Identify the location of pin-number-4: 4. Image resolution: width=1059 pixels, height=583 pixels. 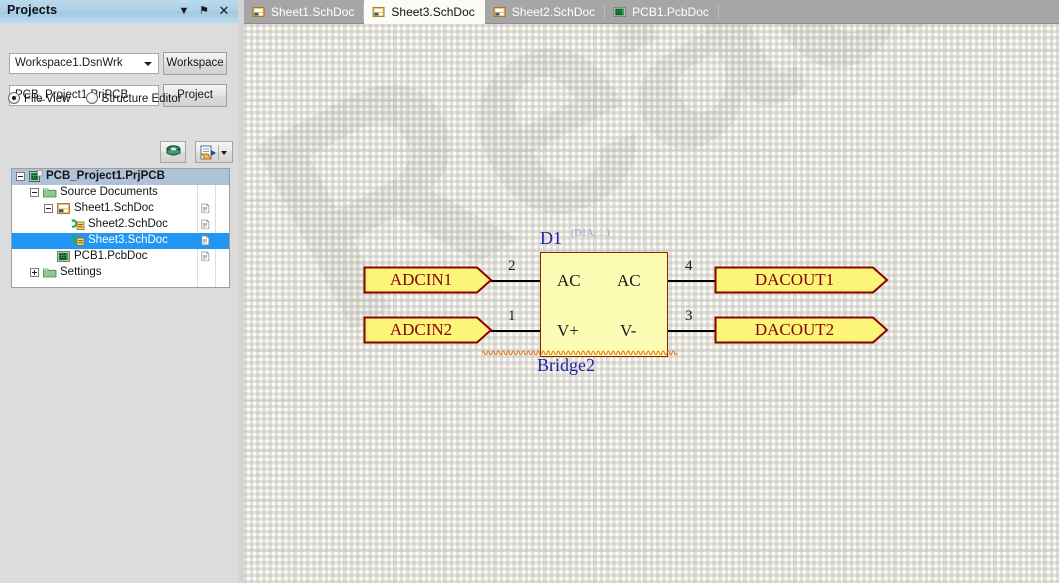
(689, 266).